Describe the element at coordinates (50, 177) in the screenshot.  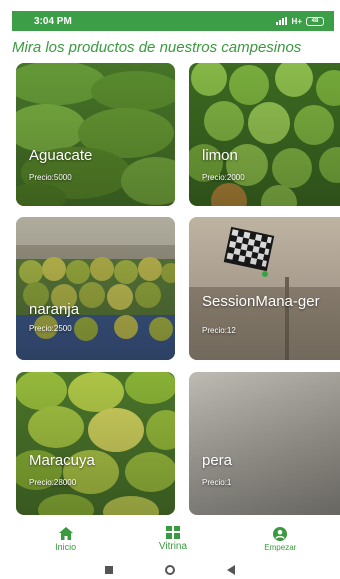
I see `product-price: Precio:5000` at that location.